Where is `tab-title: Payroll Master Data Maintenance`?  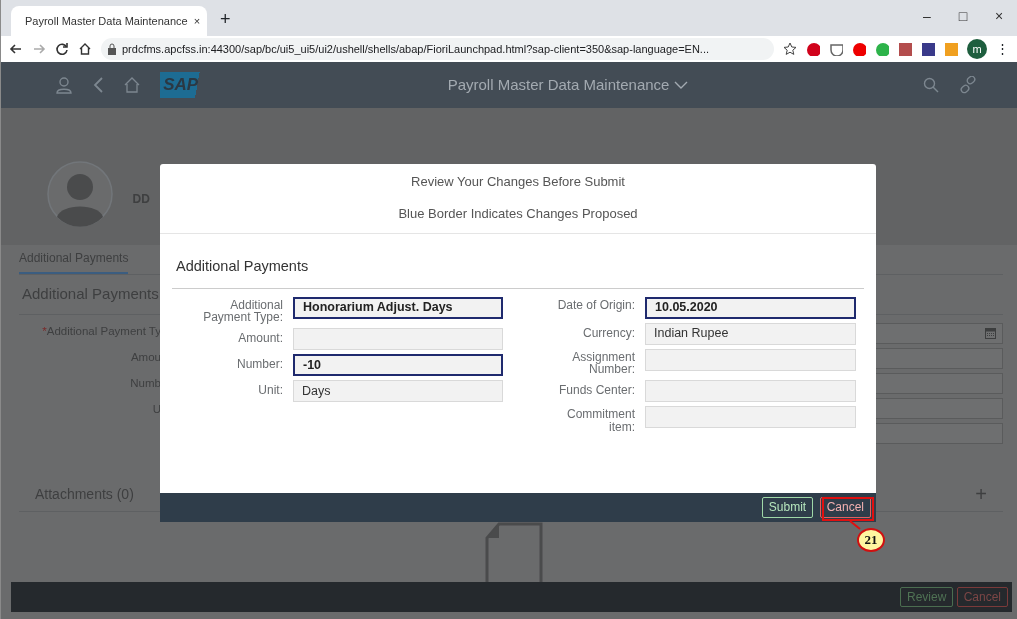 tab-title: Payroll Master Data Maintenance is located at coordinates (106, 21).